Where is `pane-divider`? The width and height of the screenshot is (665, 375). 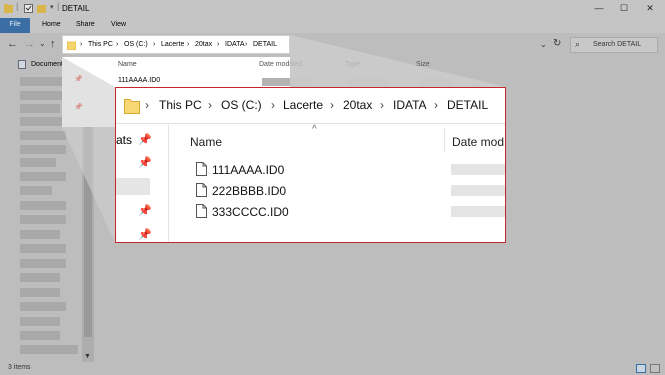
pane-divider is located at coordinates (168, 183).